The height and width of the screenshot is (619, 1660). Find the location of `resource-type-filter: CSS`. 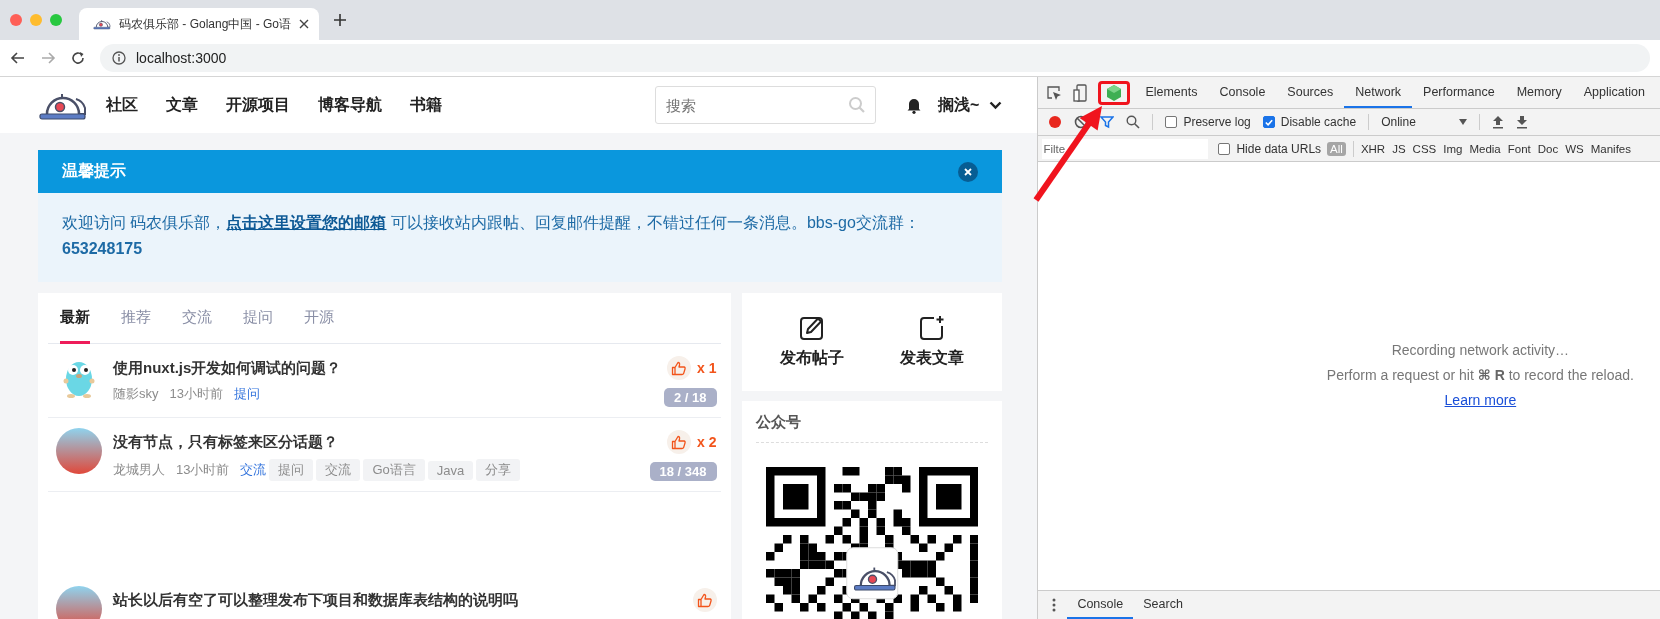

resource-type-filter: CSS is located at coordinates (1424, 148).